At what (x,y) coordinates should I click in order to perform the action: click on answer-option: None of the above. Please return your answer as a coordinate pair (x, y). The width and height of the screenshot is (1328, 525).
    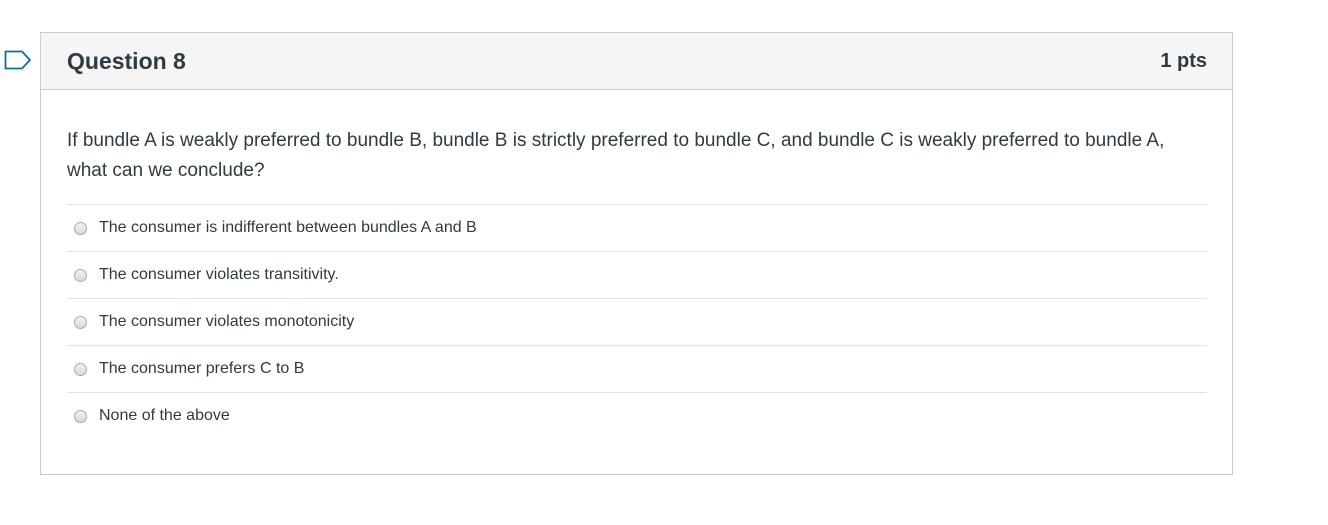
    Looking at the image, I should click on (637, 416).